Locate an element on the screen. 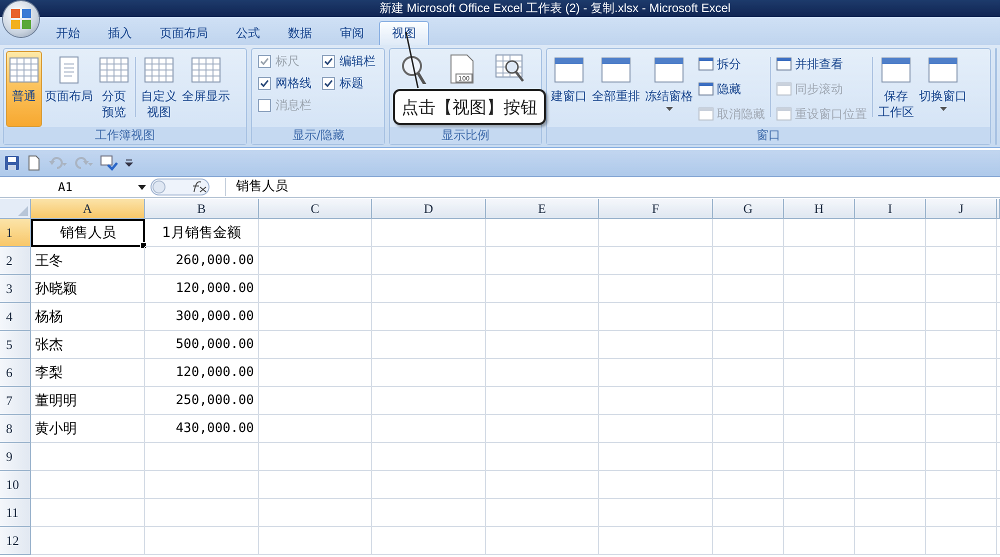  ribbon-tab: 开始 is located at coordinates (68, 33).